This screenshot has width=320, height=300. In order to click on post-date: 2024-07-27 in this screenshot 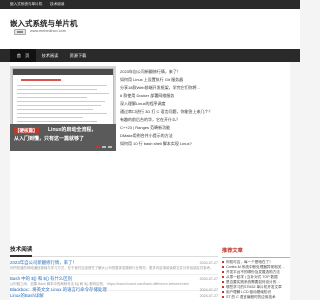, I will do `click(208, 296)`.